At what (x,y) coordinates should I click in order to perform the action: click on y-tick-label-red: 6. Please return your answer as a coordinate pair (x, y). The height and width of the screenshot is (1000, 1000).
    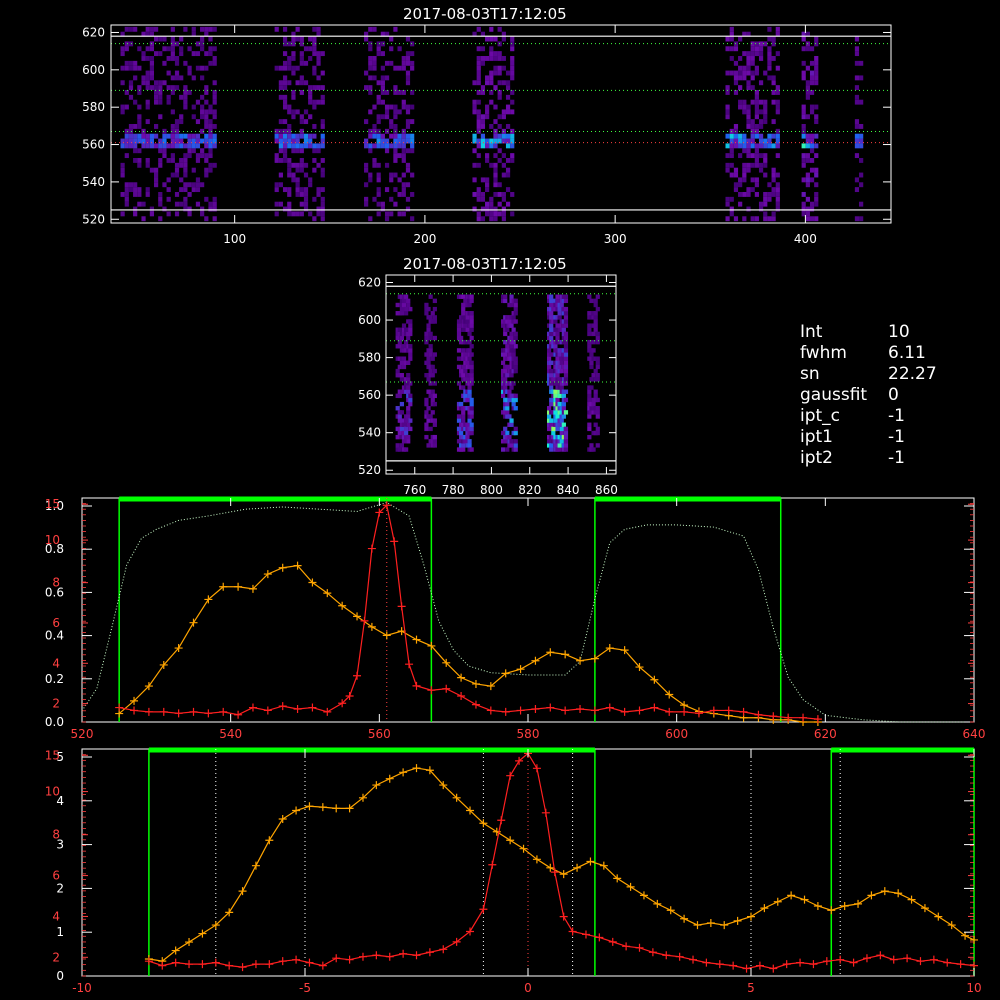
    Looking at the image, I should click on (56, 876).